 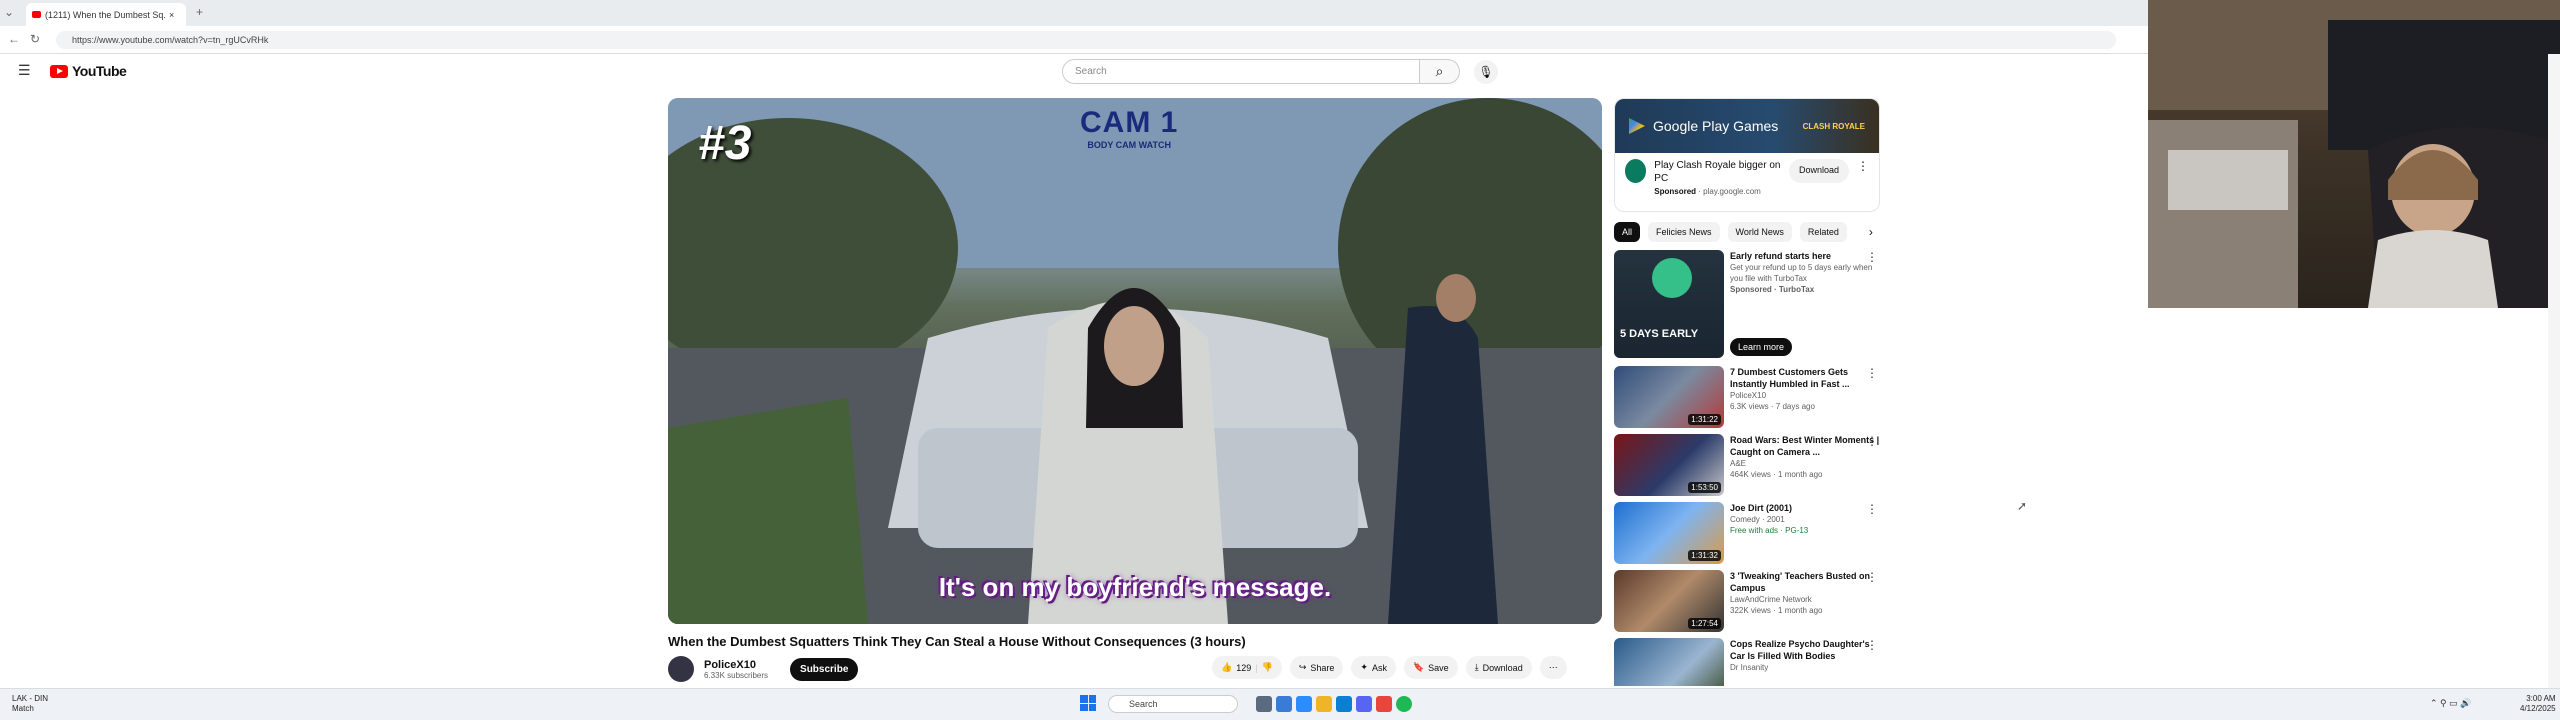 What do you see at coordinates (1267, 667) in the screenshot?
I see `thumbs-down-icon: 👎` at bounding box center [1267, 667].